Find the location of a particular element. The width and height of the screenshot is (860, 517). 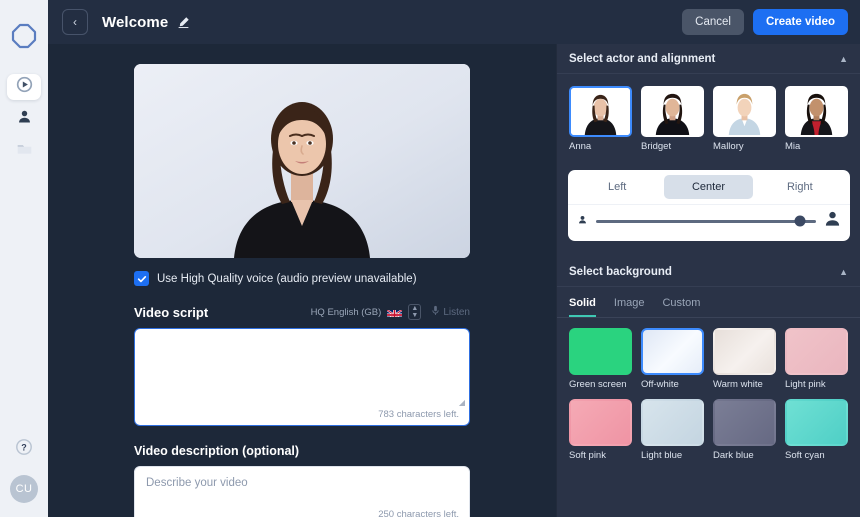

actor-section-header: Select actor and alignment ▲ is located at coordinates (708, 59).